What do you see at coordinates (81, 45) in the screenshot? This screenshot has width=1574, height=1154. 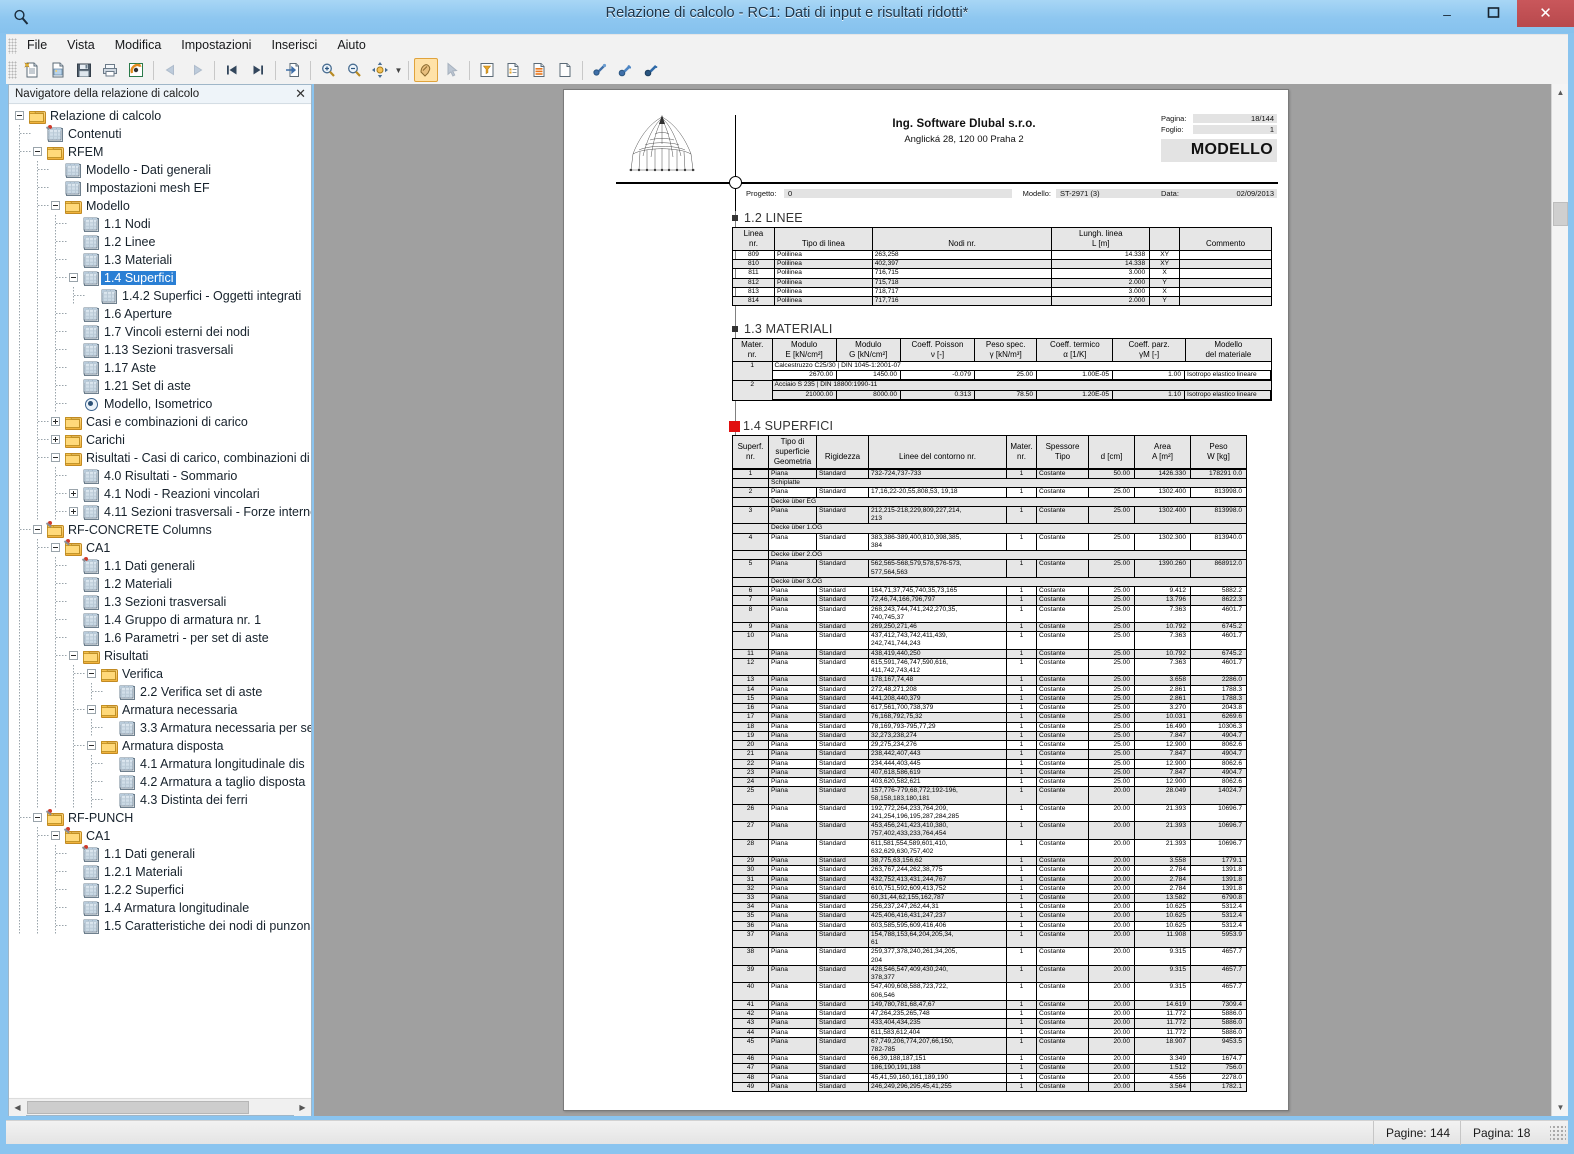 I see `menu-vista: Vista` at bounding box center [81, 45].